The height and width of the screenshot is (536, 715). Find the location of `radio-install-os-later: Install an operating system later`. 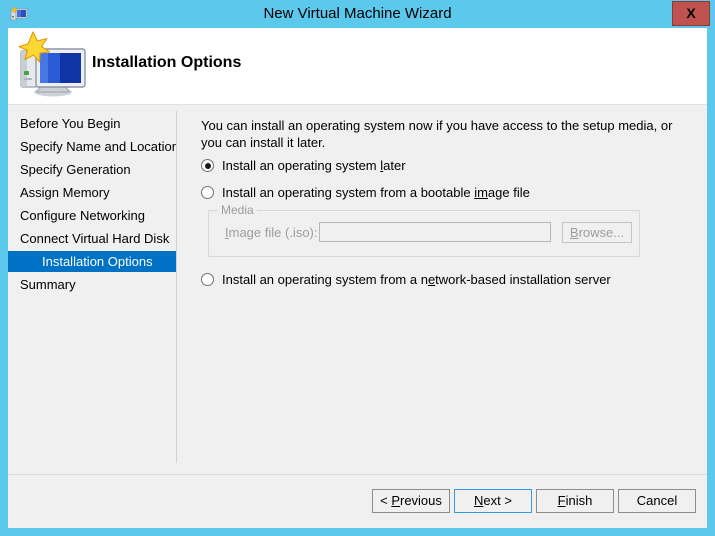

radio-install-os-later: Install an operating system later is located at coordinates (303, 165).